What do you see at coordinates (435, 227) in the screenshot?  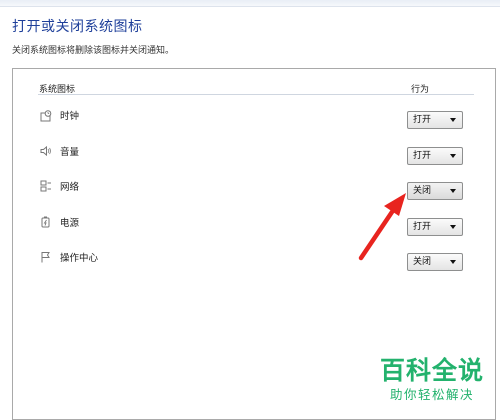 I see `dropdown-power: 打开` at bounding box center [435, 227].